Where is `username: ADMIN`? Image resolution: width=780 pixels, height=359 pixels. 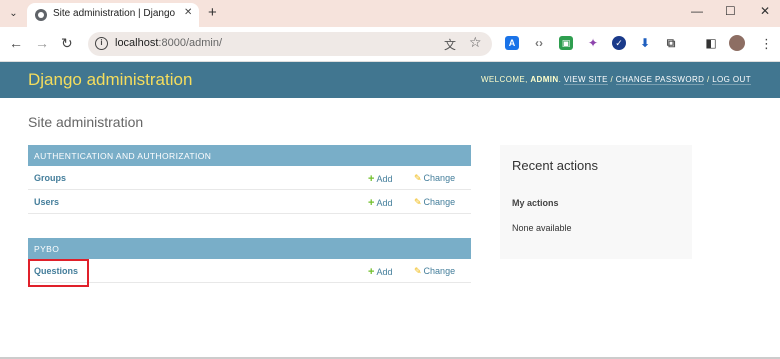
username: ADMIN is located at coordinates (544, 79).